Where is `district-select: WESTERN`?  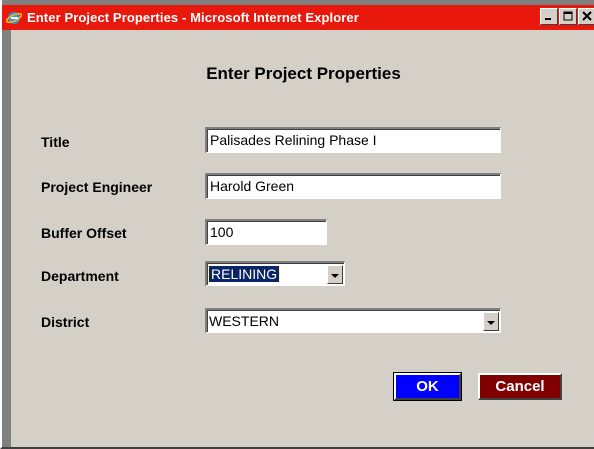
district-select: WESTERN is located at coordinates (353, 320).